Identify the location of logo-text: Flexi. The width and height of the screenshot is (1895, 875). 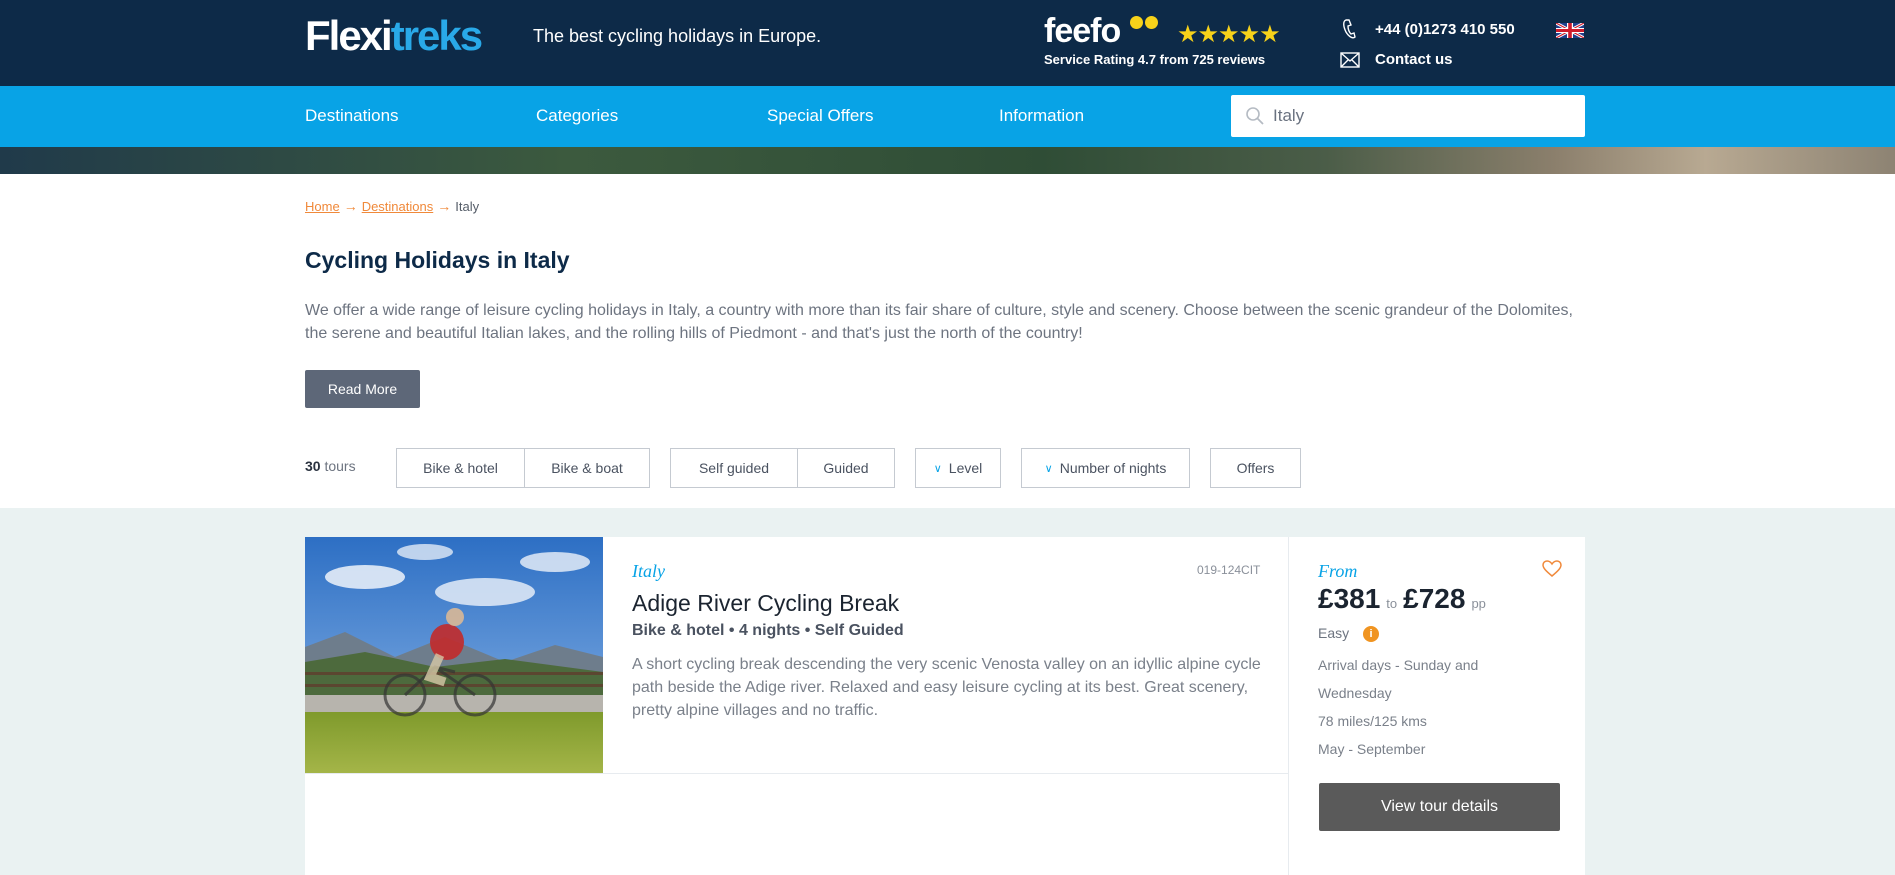
(349, 35).